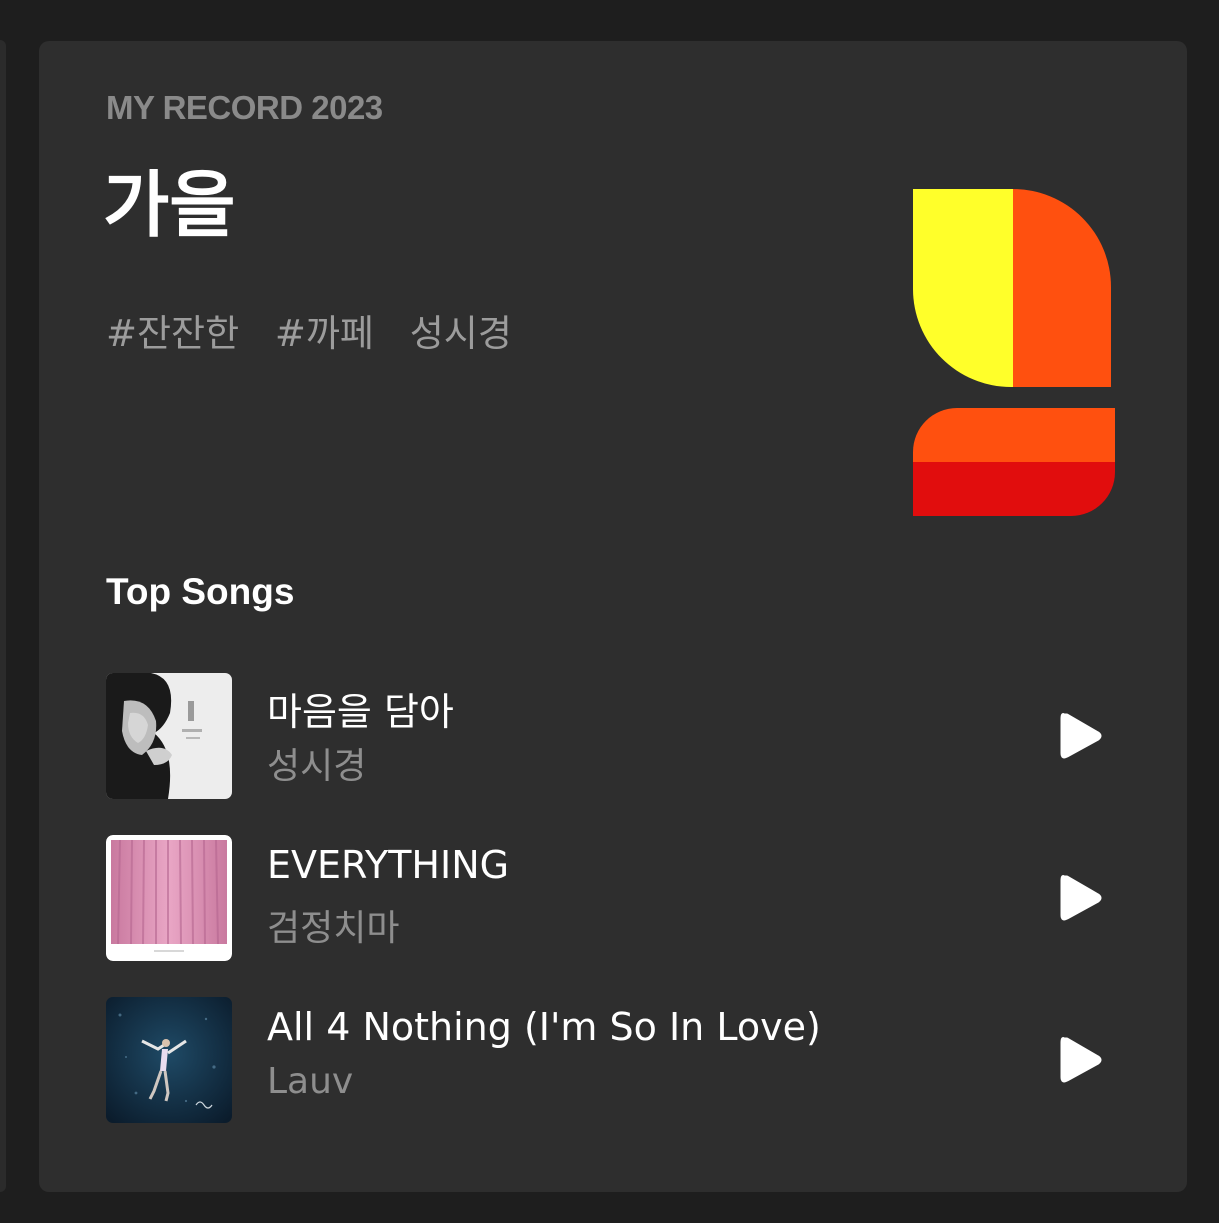  Describe the element at coordinates (333, 928) in the screenshot. I see `song-artist: 검정치마` at that location.